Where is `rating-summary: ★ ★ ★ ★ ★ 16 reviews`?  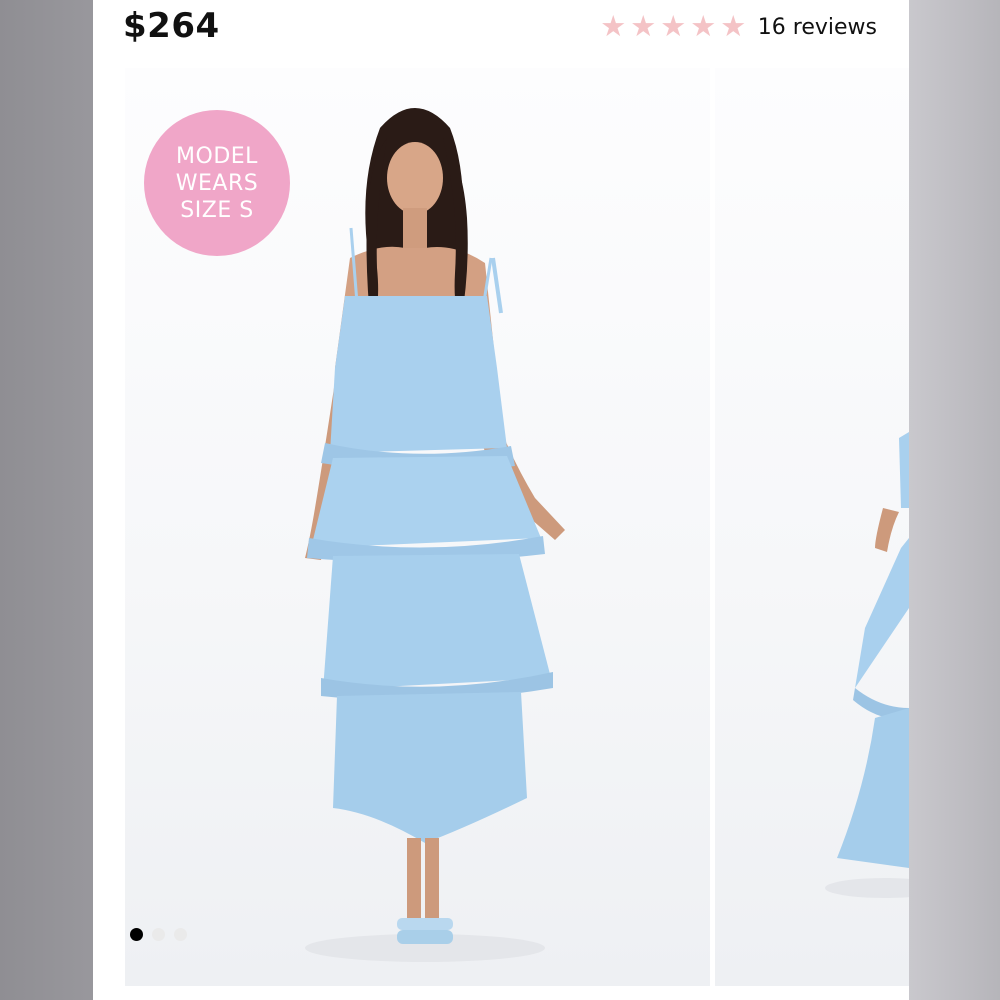
rating-summary: ★ ★ ★ ★ ★ 16 reviews is located at coordinates (738, 27).